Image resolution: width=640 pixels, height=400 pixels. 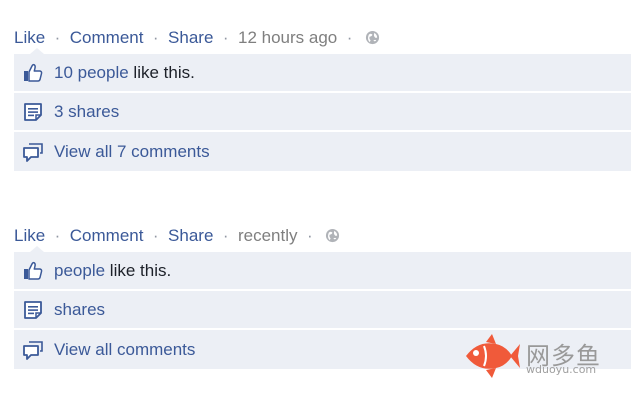 I want to click on shares-link: 3 shares, so click(x=86, y=112).